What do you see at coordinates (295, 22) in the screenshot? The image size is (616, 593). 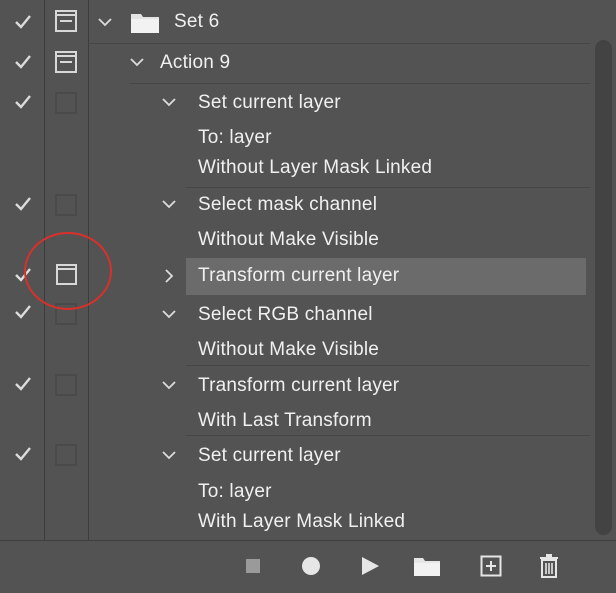 I see `set-row: Set 6` at bounding box center [295, 22].